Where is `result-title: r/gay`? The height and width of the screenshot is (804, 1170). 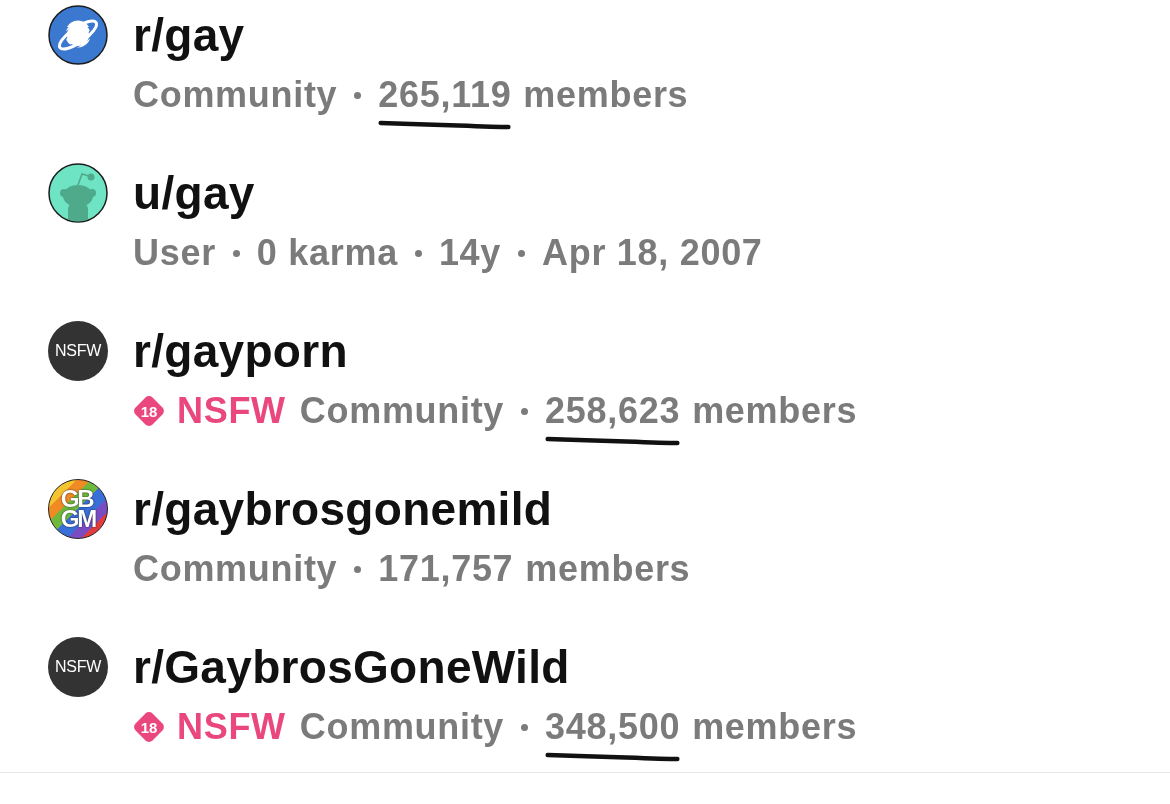
result-title: r/gay is located at coordinates (189, 35).